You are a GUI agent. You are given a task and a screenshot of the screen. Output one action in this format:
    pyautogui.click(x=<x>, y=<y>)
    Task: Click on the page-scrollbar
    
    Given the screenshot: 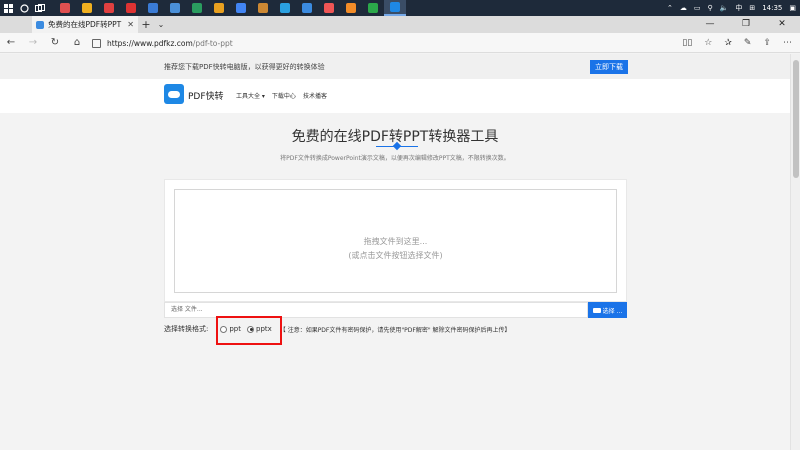 What is the action you would take?
    pyautogui.click(x=795, y=252)
    